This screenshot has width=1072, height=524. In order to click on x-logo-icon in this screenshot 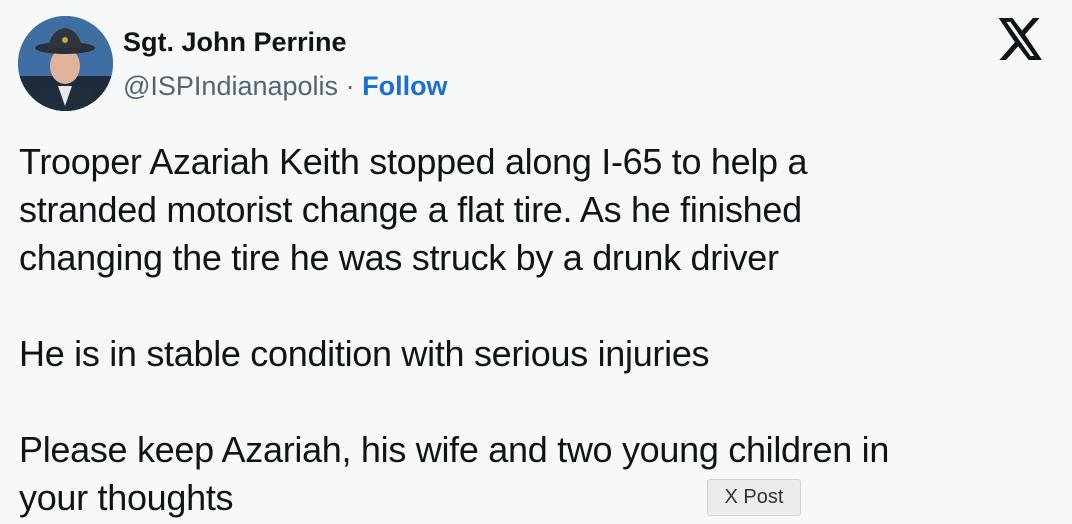, I will do `click(1021, 39)`.